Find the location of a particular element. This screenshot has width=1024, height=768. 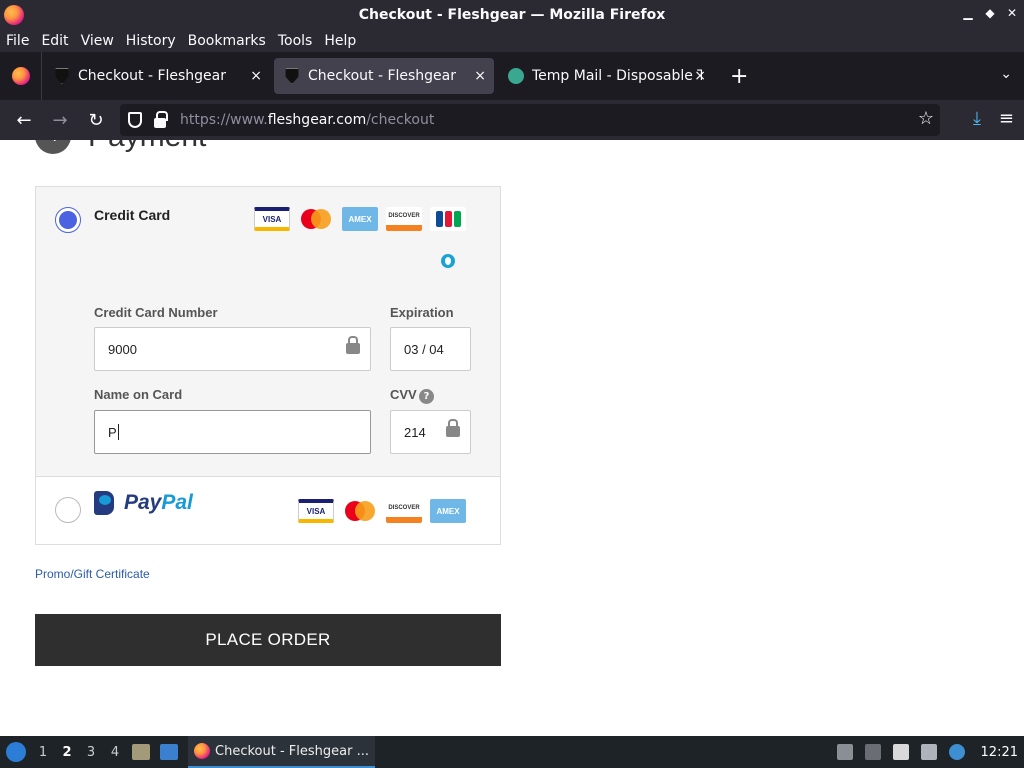

workspace-3: 3 is located at coordinates (91, 752).